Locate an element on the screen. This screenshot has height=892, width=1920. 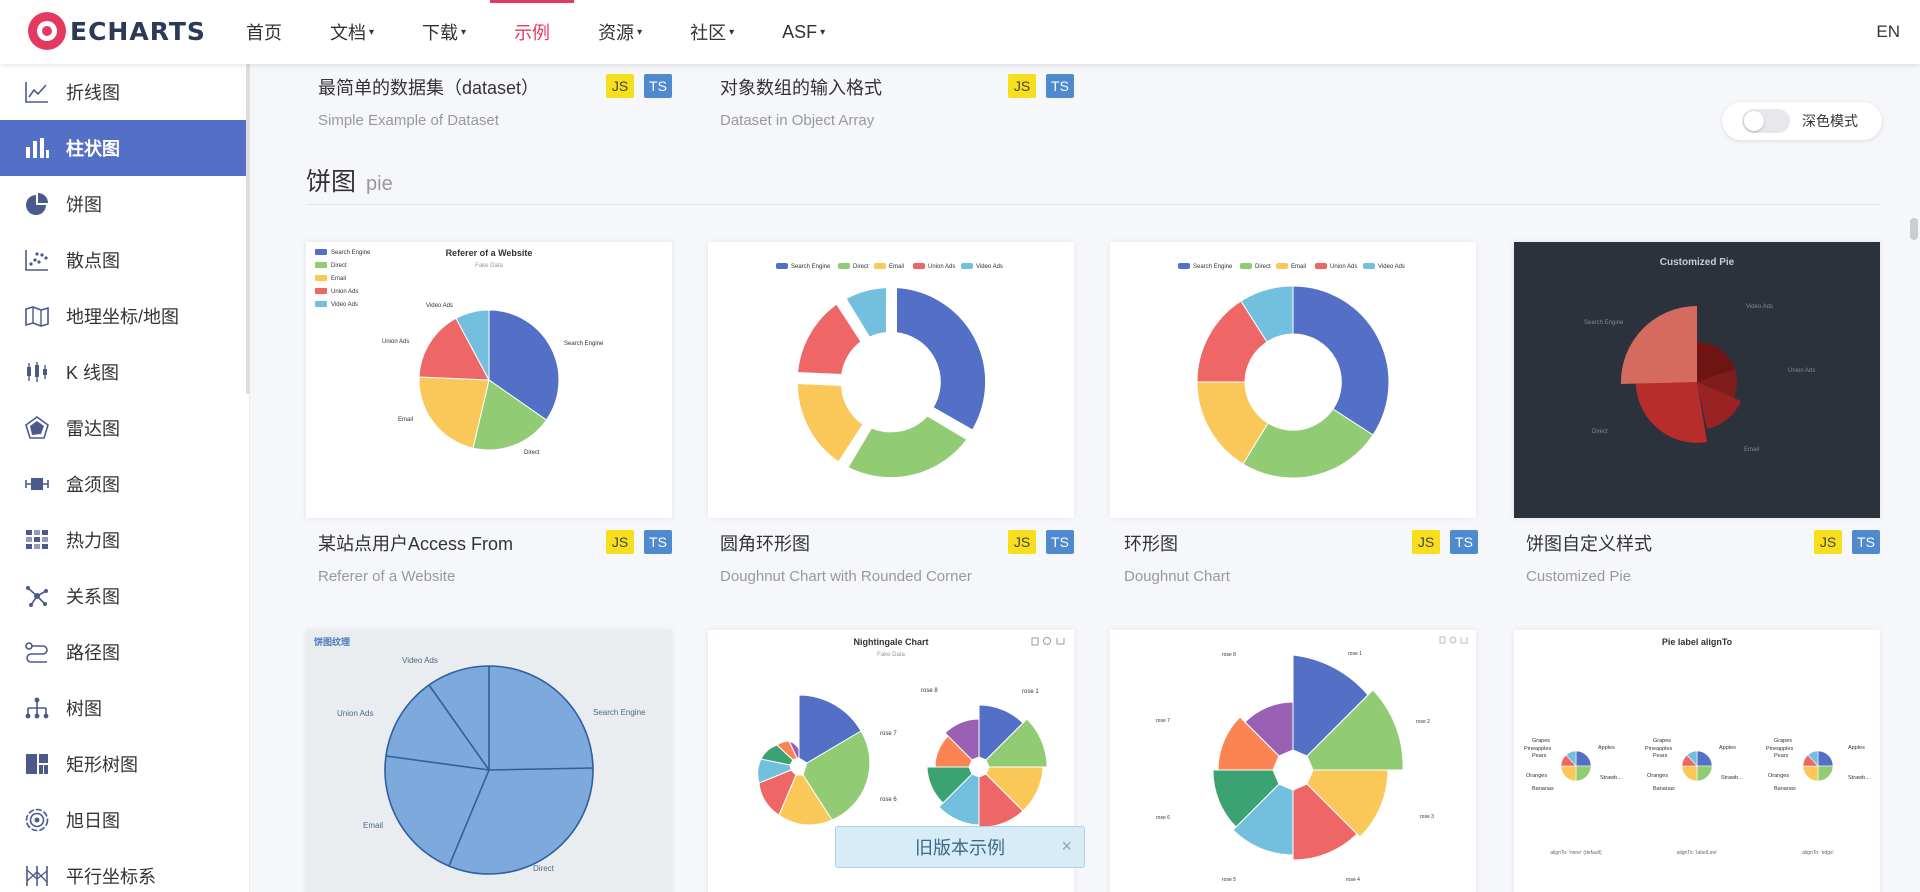
nav-home: 首页 is located at coordinates (264, 32).